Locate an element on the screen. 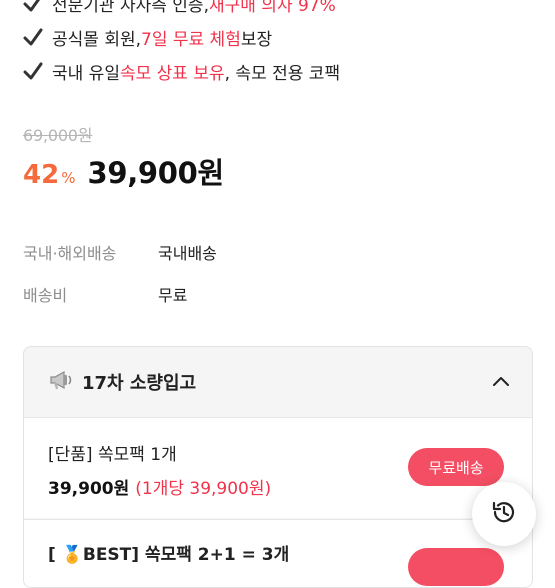 The image size is (555, 588). final-price: 39,900원 is located at coordinates (155, 173).